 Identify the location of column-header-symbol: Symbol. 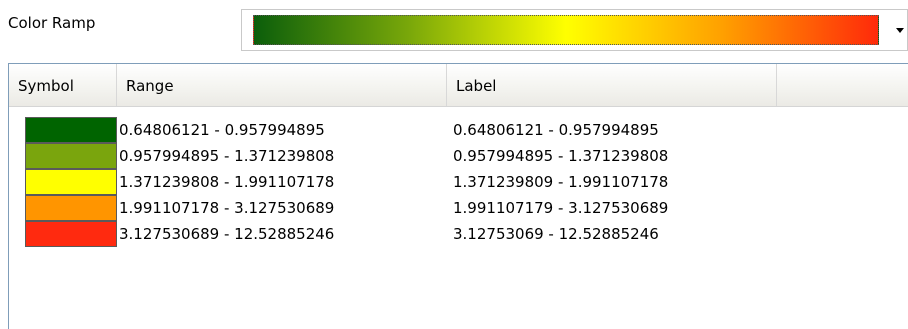
(63, 85).